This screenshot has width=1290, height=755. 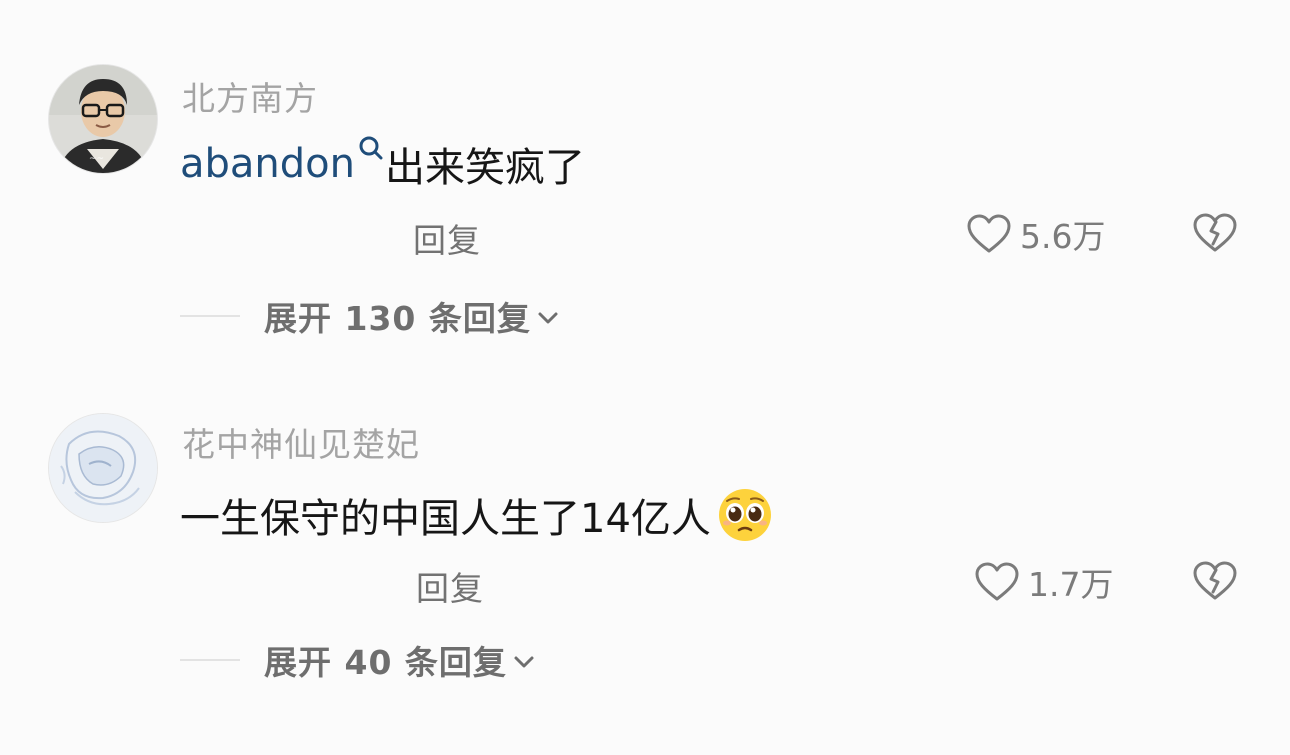 I want to click on pleading-face-emoji-icon, so click(x=745, y=515).